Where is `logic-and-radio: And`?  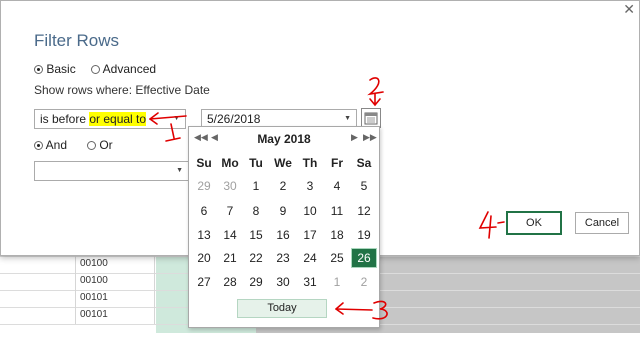
logic-and-radio: And is located at coordinates (50, 145).